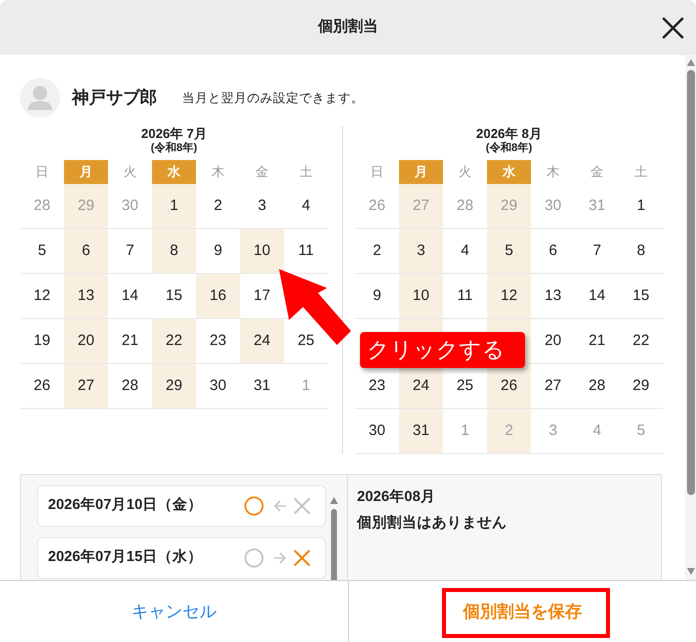 Image resolution: width=696 pixels, height=642 pixels. I want to click on empty-message: 個別割当はありません, so click(432, 523).